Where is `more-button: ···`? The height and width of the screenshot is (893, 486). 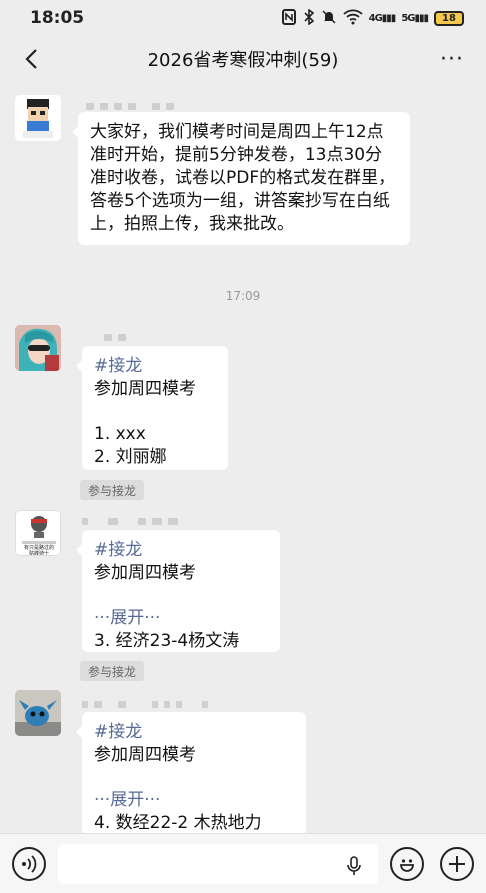
more-button: ··· is located at coordinates (452, 59).